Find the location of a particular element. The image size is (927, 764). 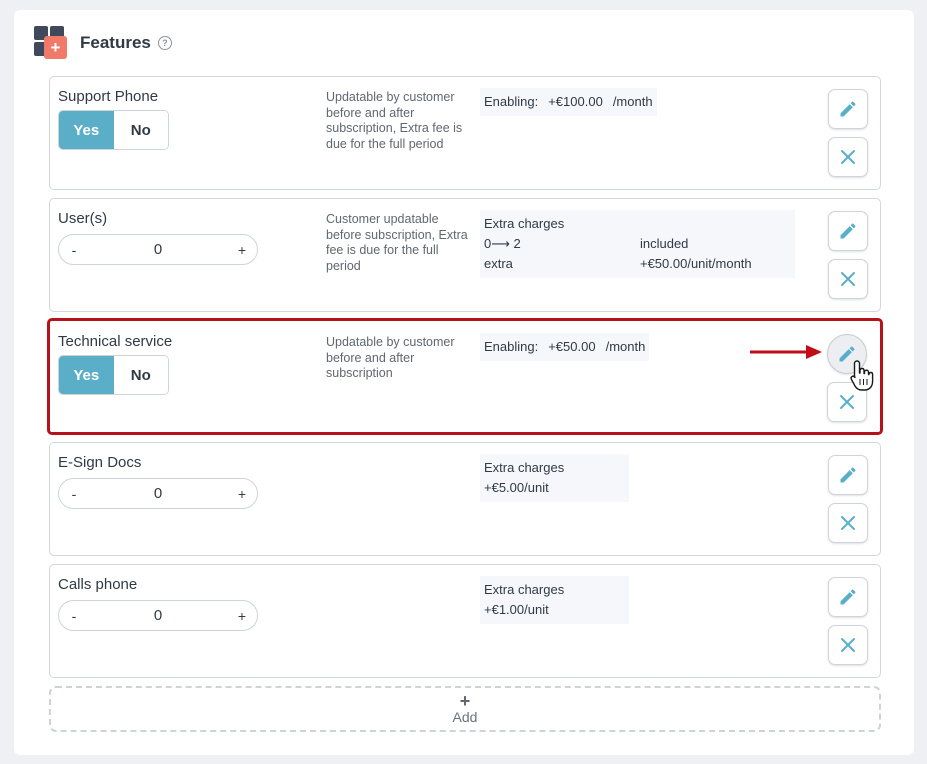

pricing-range: extra is located at coordinates (498, 263).